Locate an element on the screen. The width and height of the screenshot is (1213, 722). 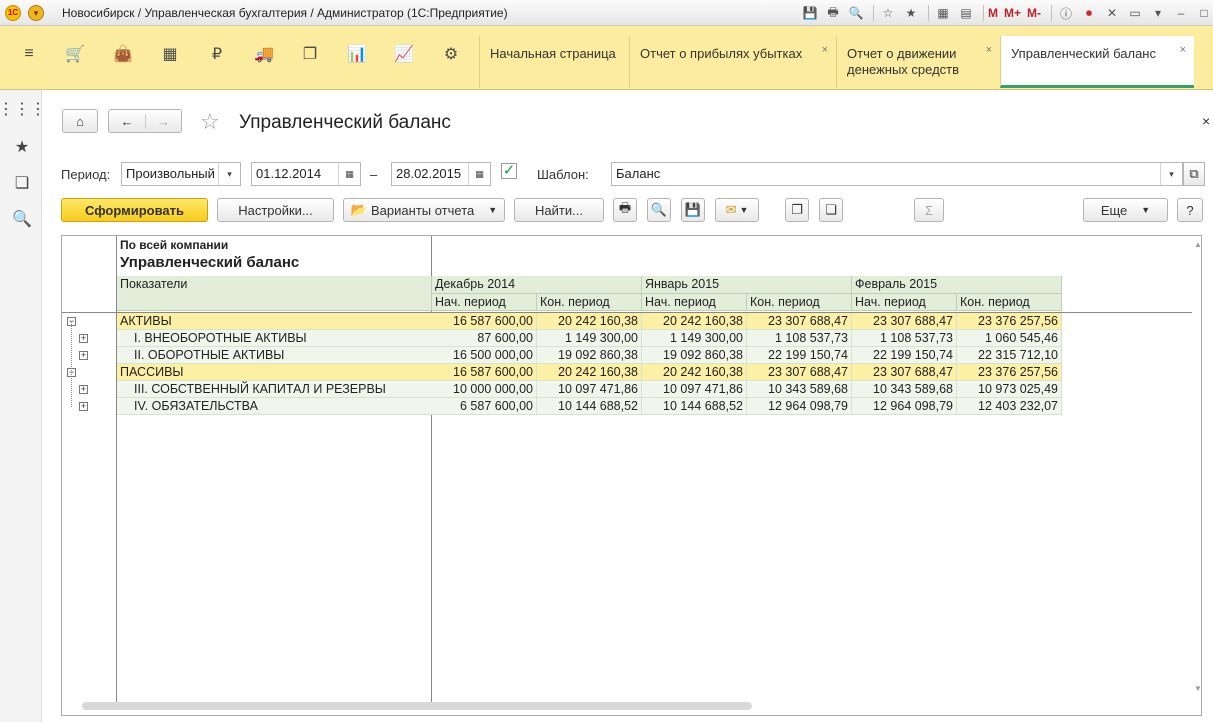
sigma-icon: Σ is located at coordinates (929, 210).